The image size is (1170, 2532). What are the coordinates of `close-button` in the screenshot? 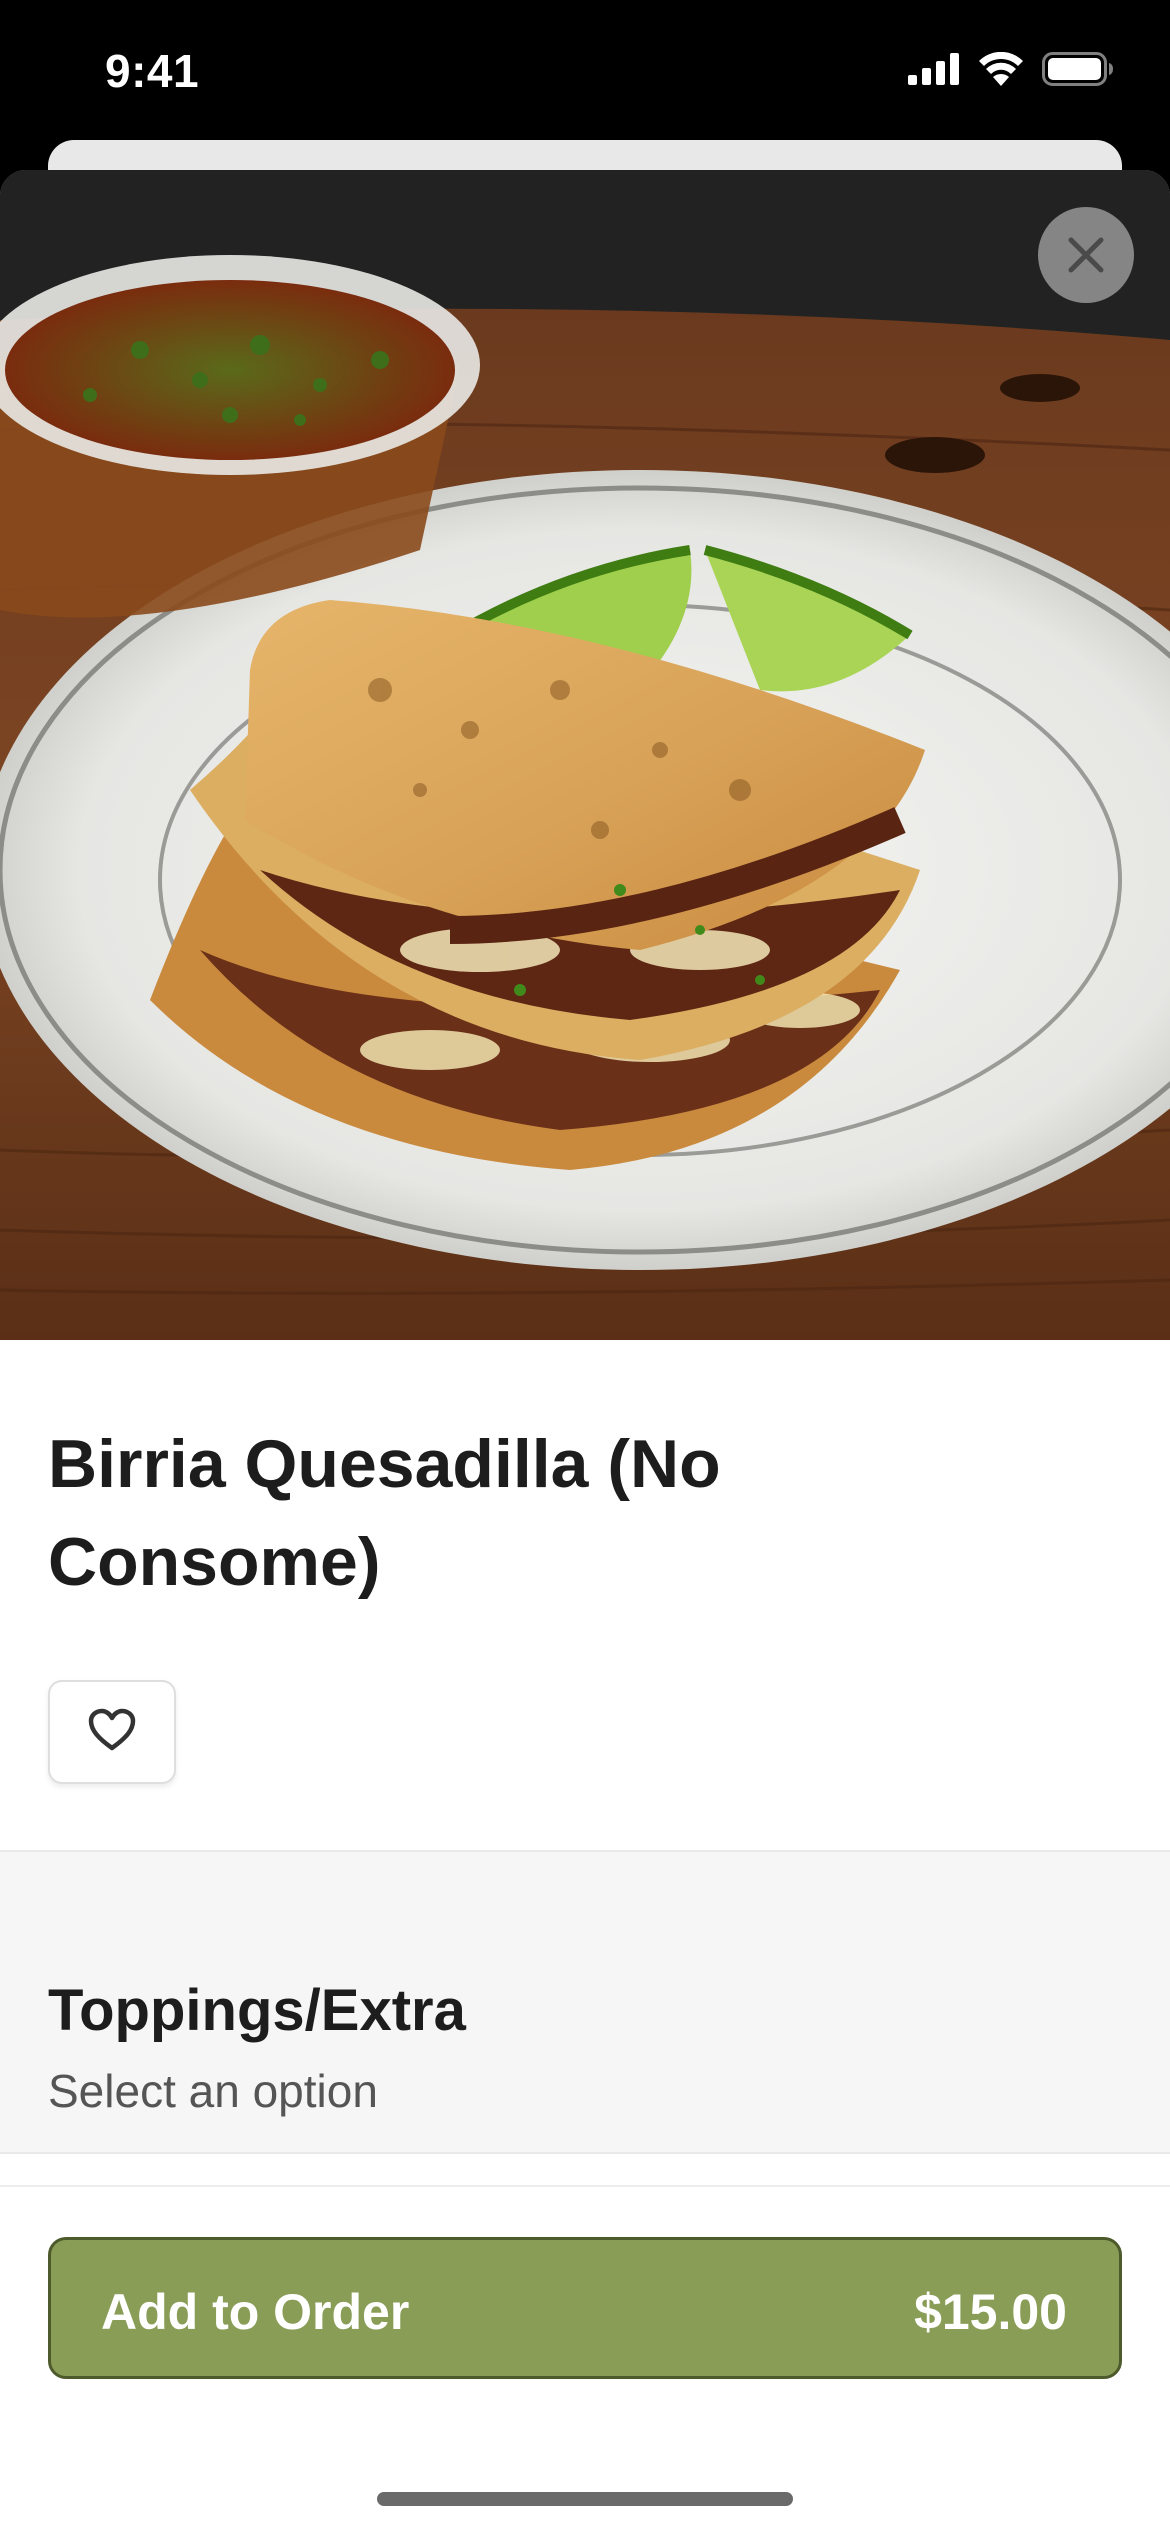 It's located at (1086, 255).